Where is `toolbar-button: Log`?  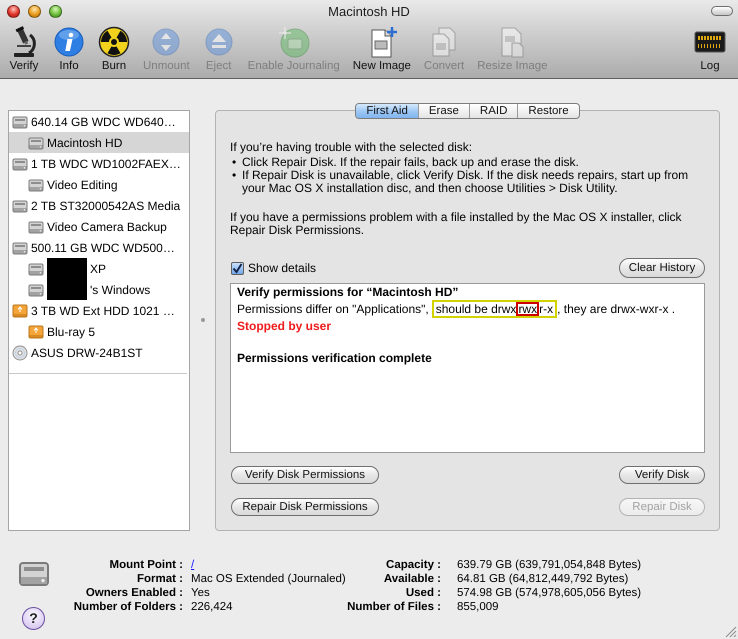
toolbar-button: Log is located at coordinates (710, 49).